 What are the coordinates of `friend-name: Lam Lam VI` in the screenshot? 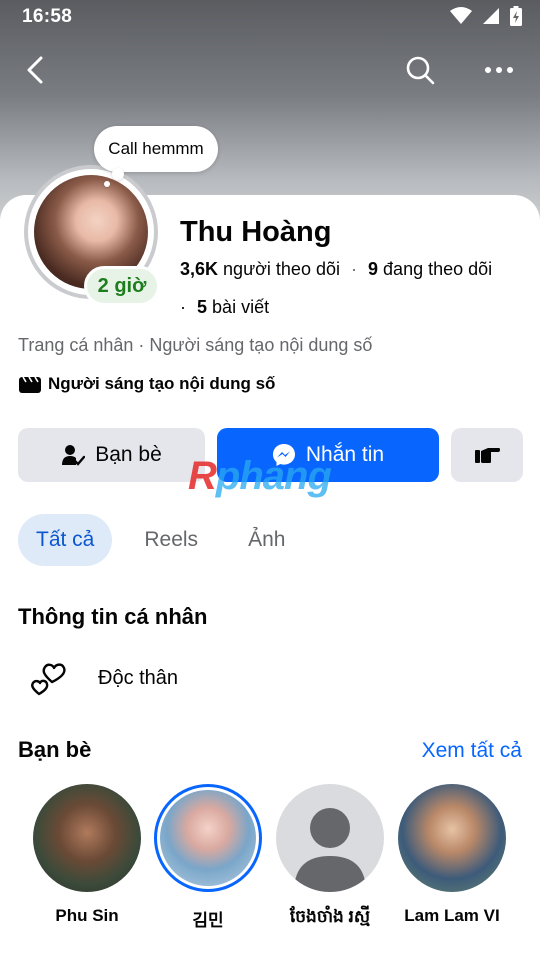 It's located at (452, 915).